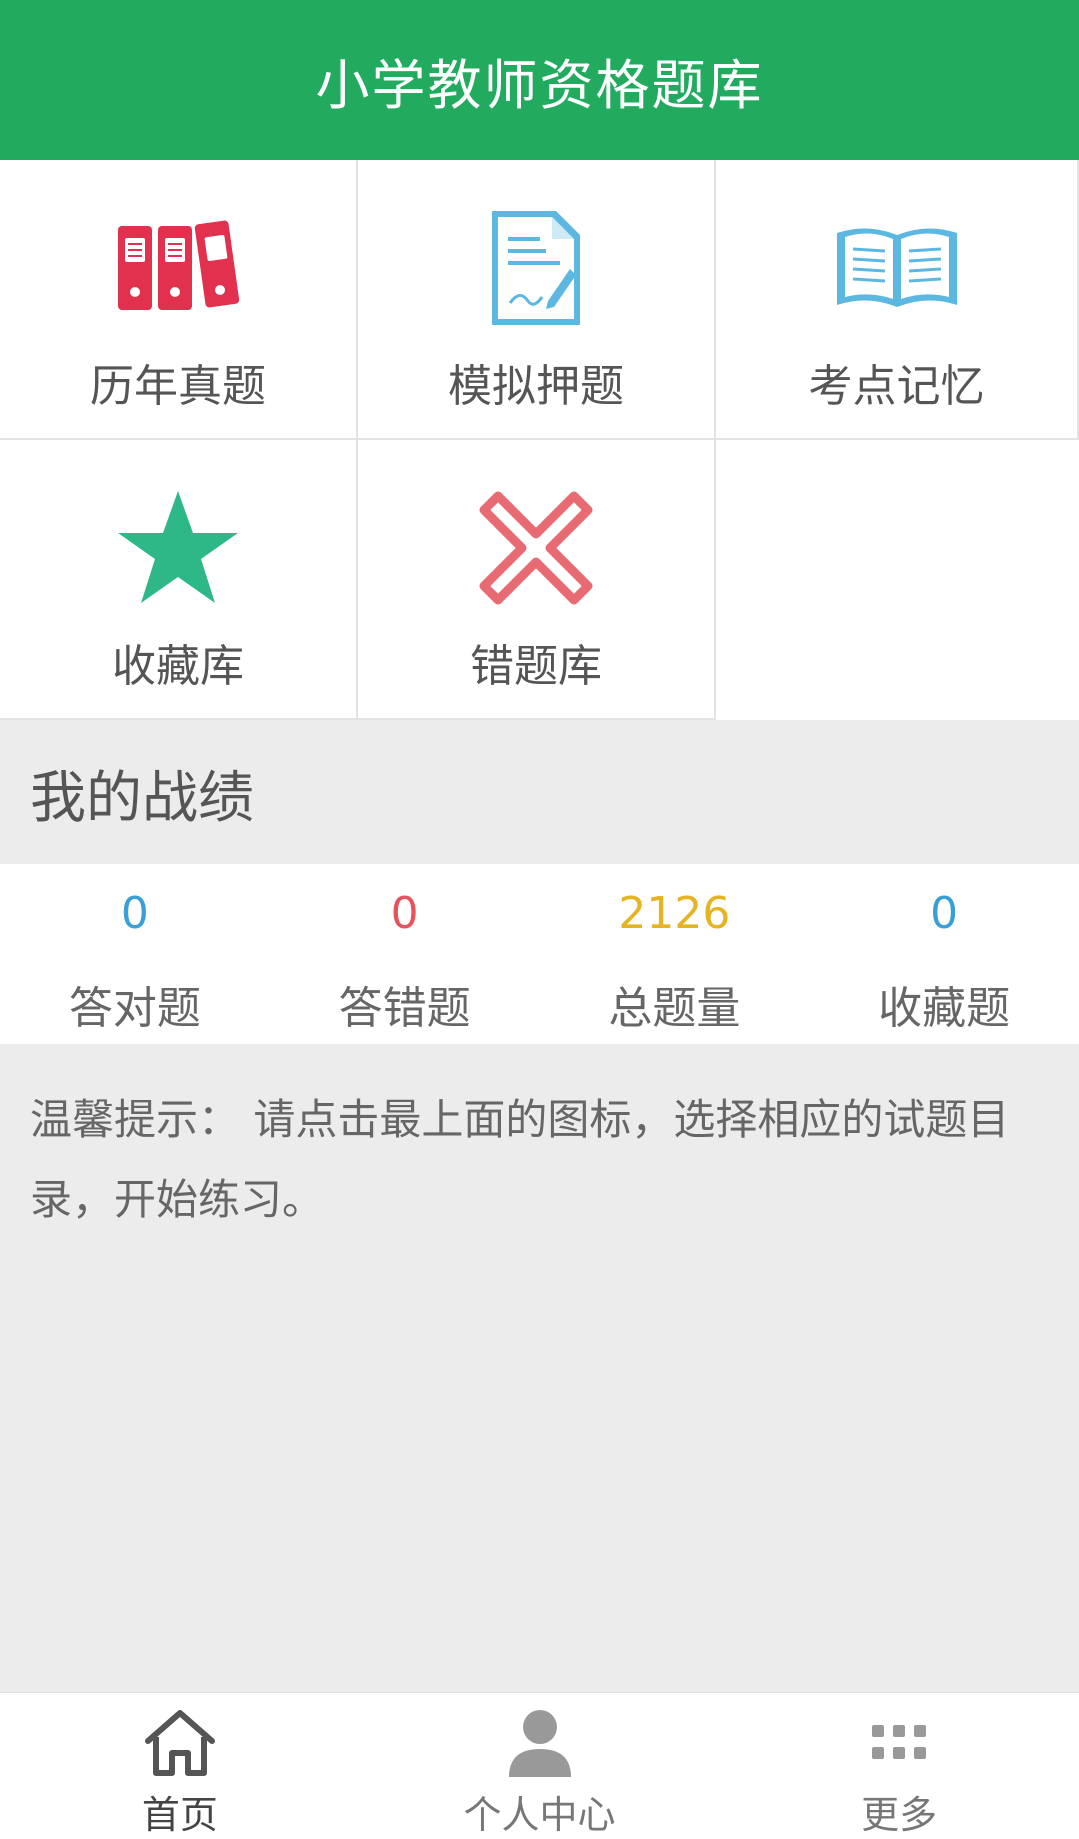  I want to click on stat-favorites: 0 收藏题, so click(944, 954).